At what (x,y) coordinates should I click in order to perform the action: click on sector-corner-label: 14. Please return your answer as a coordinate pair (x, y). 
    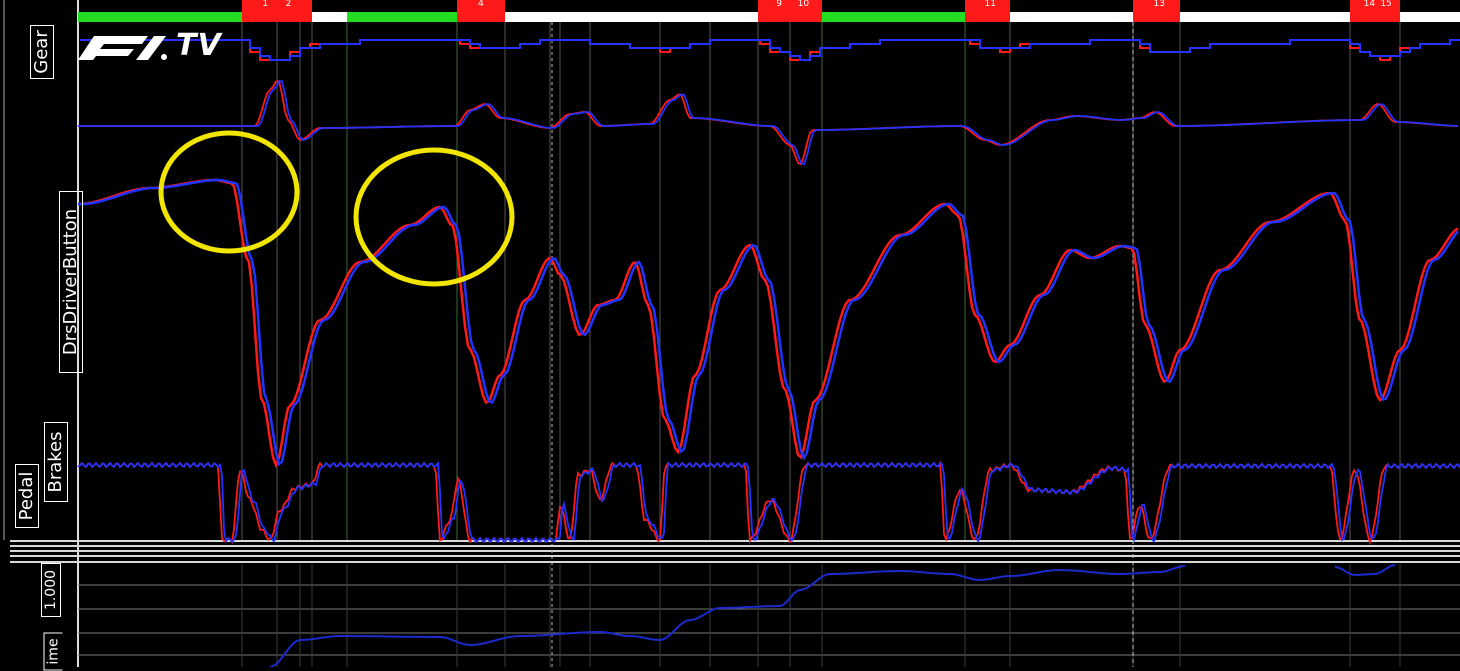
    Looking at the image, I should click on (1369, 4).